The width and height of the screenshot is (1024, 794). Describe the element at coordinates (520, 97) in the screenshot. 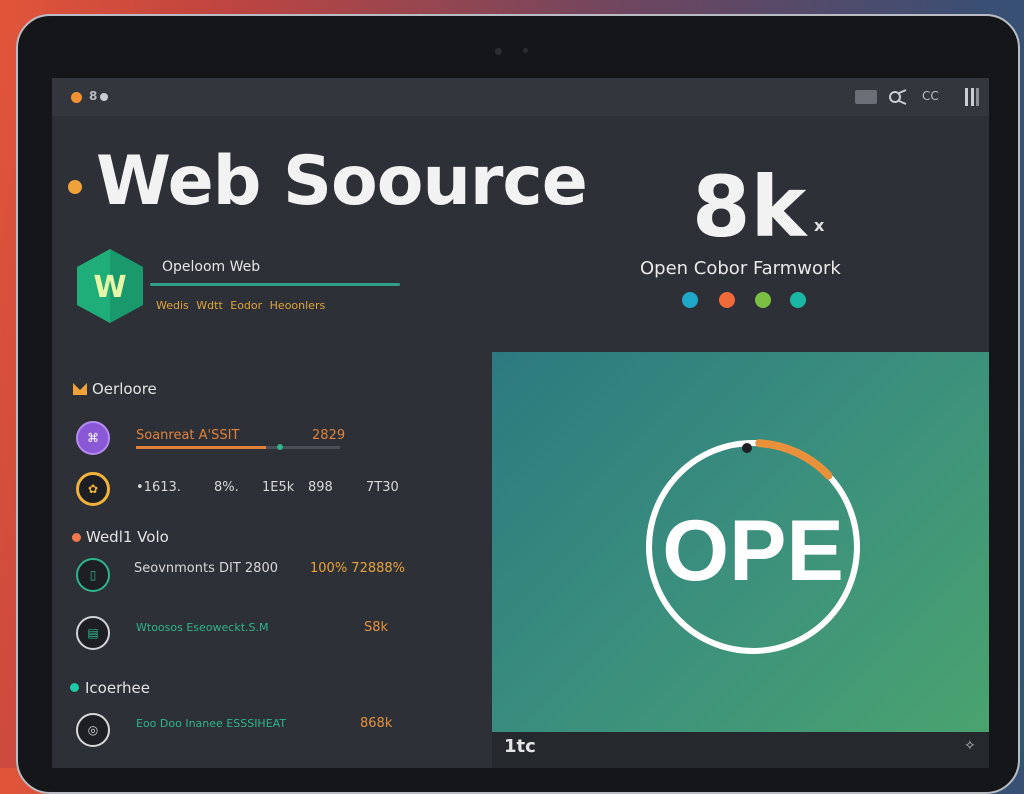

I see `top-bar: 8 CC` at that location.